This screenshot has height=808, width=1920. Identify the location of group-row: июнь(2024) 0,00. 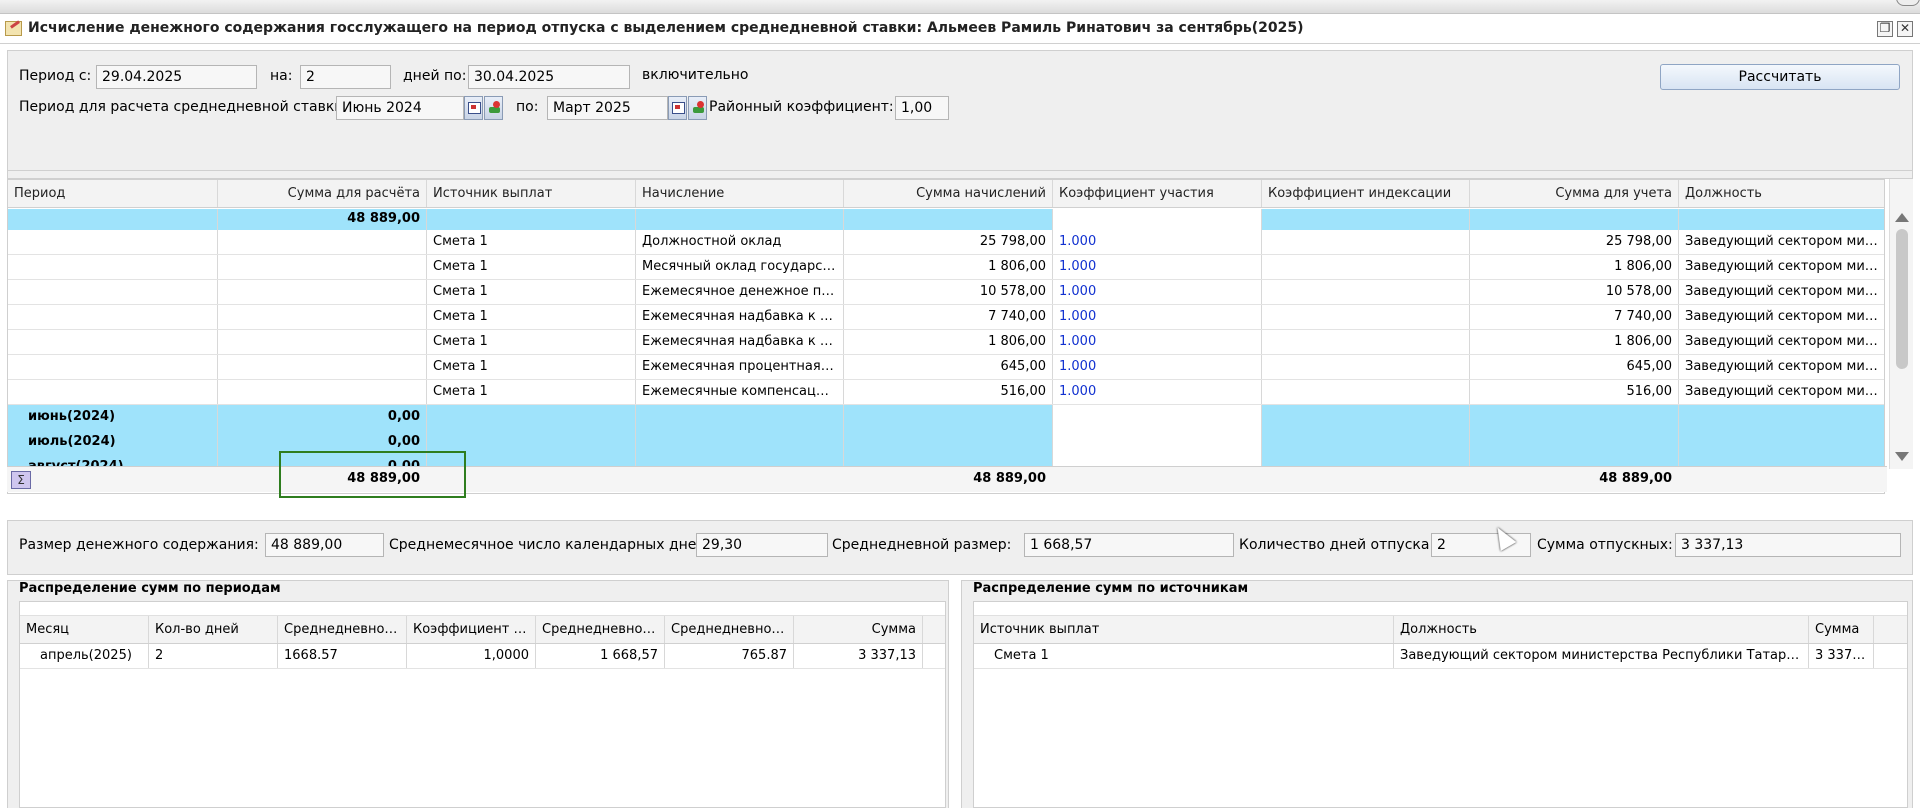
(946, 417).